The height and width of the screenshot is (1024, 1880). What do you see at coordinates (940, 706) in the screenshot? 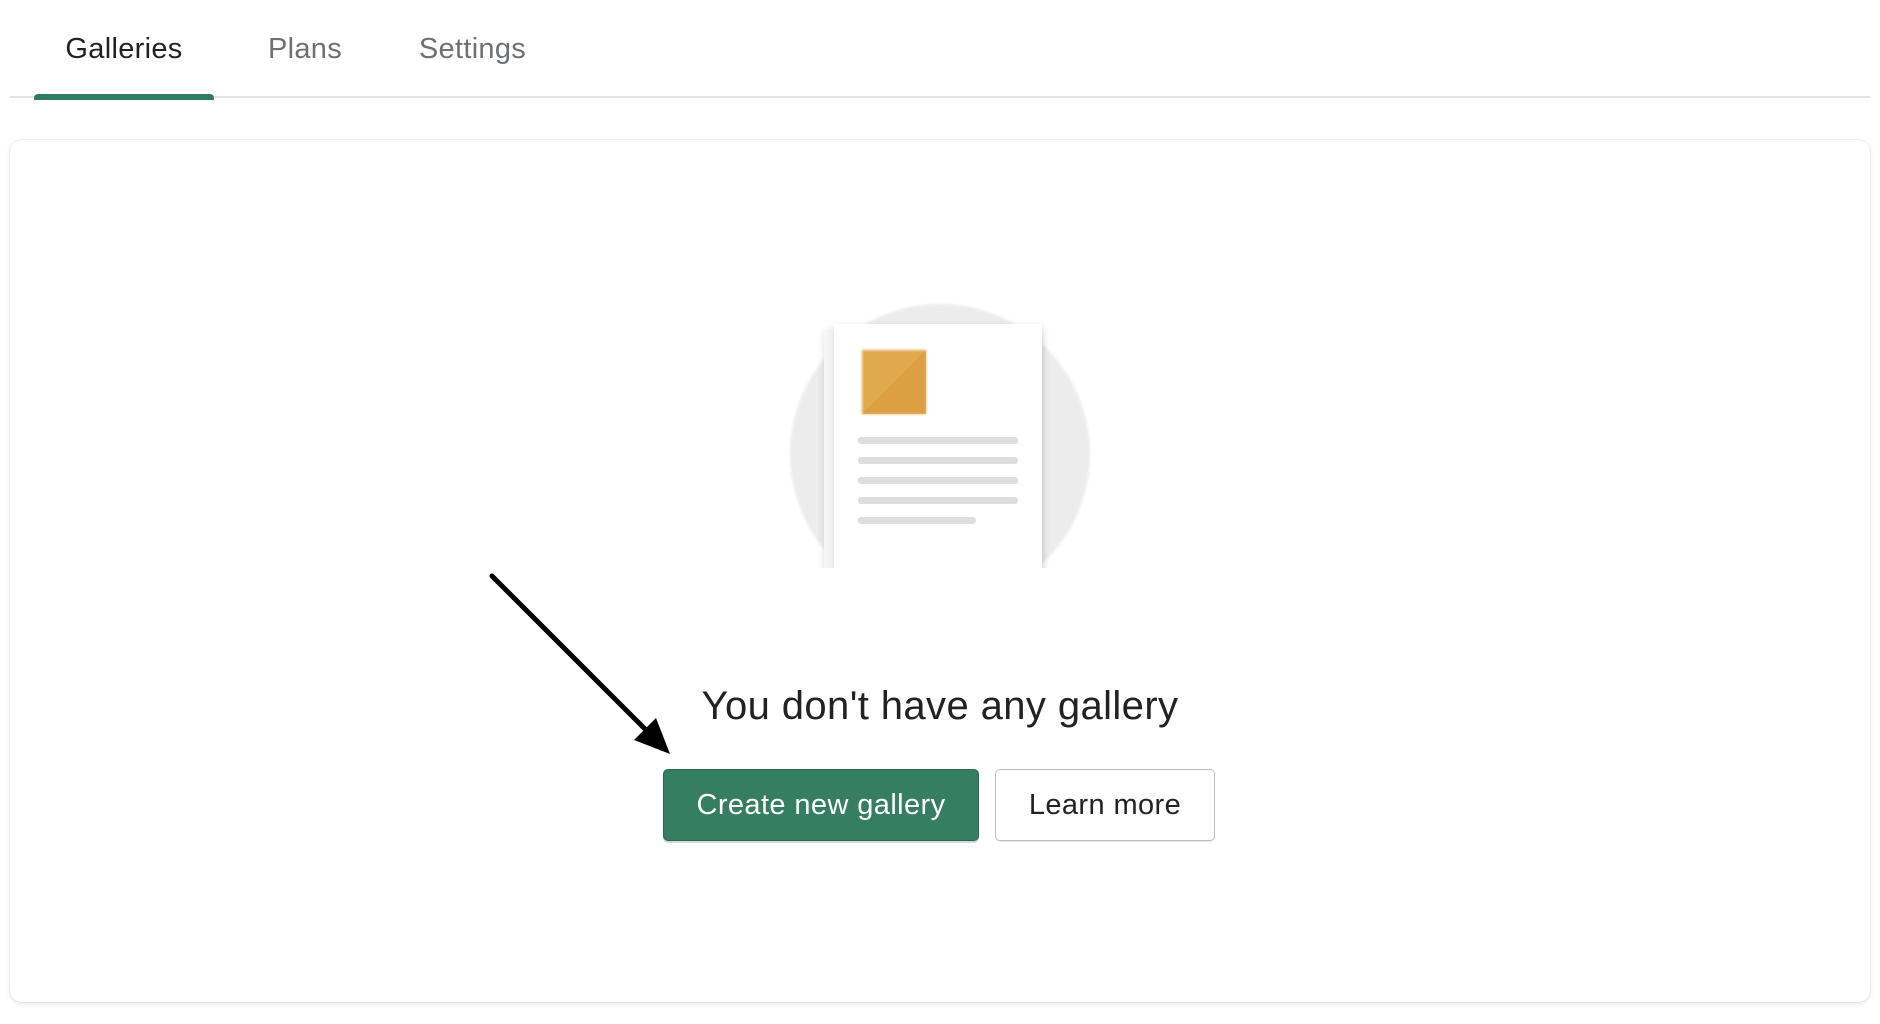
I see `empty-state-title: You don't have any gallery` at bounding box center [940, 706].